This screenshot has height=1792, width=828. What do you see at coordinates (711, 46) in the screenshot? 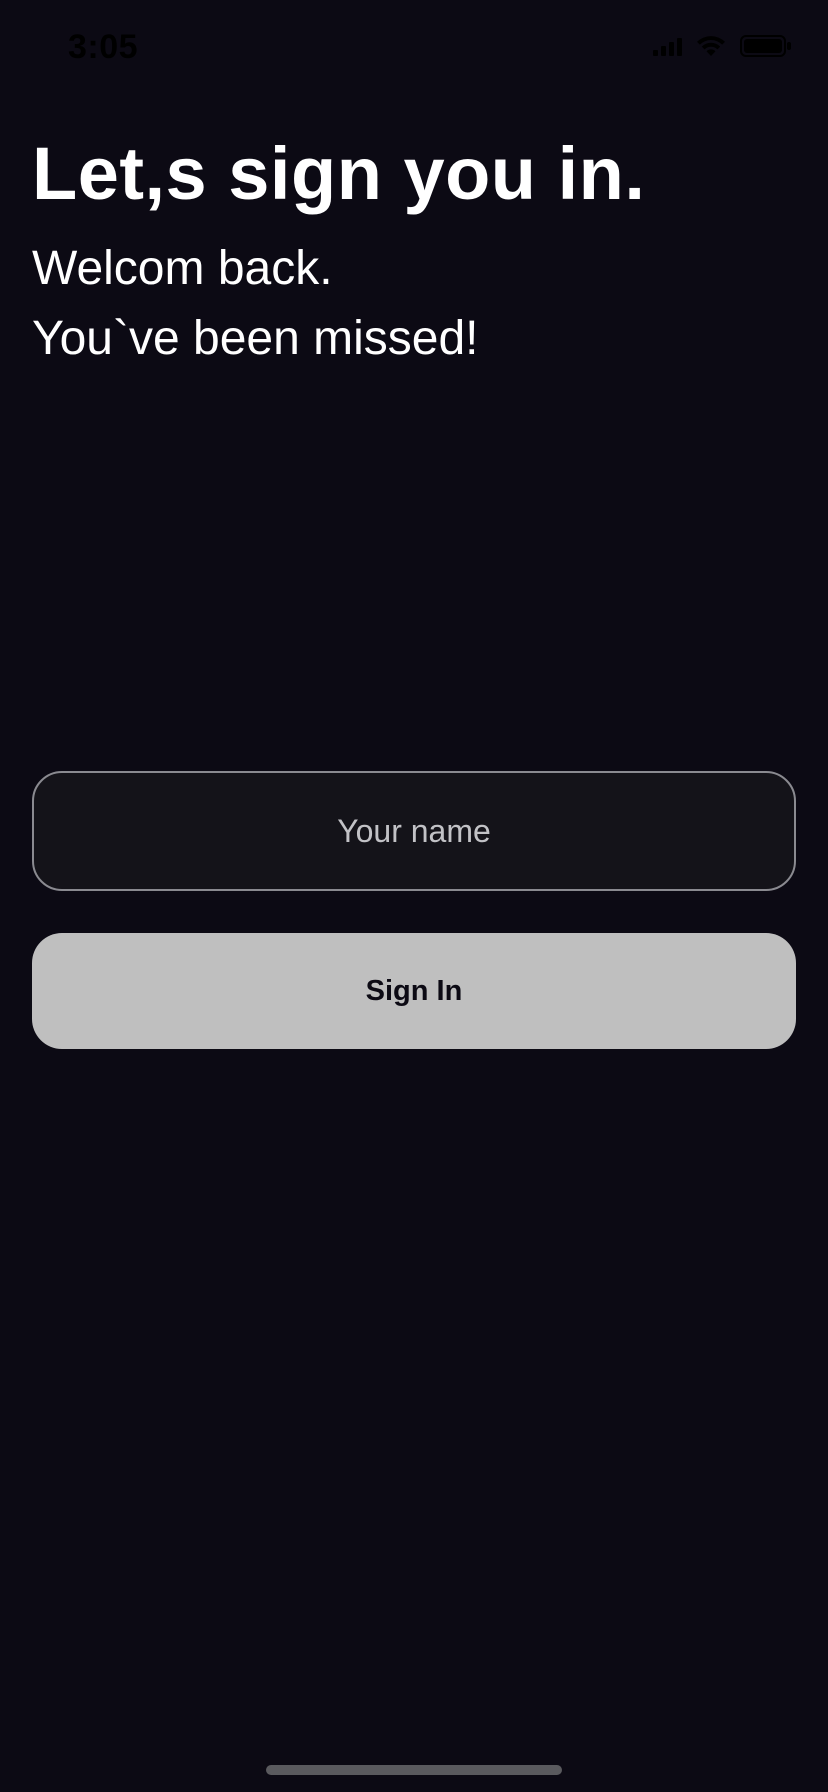
I see `wifi-icon` at bounding box center [711, 46].